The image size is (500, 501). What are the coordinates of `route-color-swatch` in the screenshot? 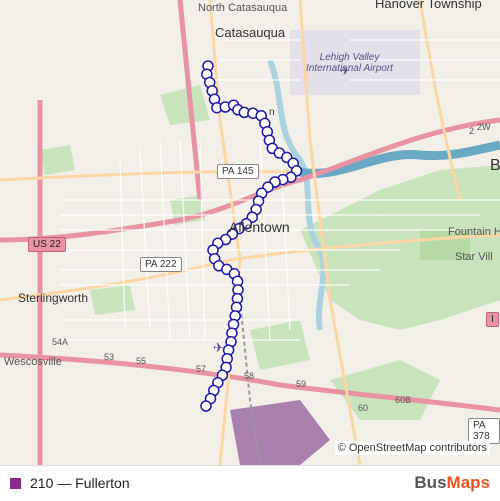 It's located at (15, 483).